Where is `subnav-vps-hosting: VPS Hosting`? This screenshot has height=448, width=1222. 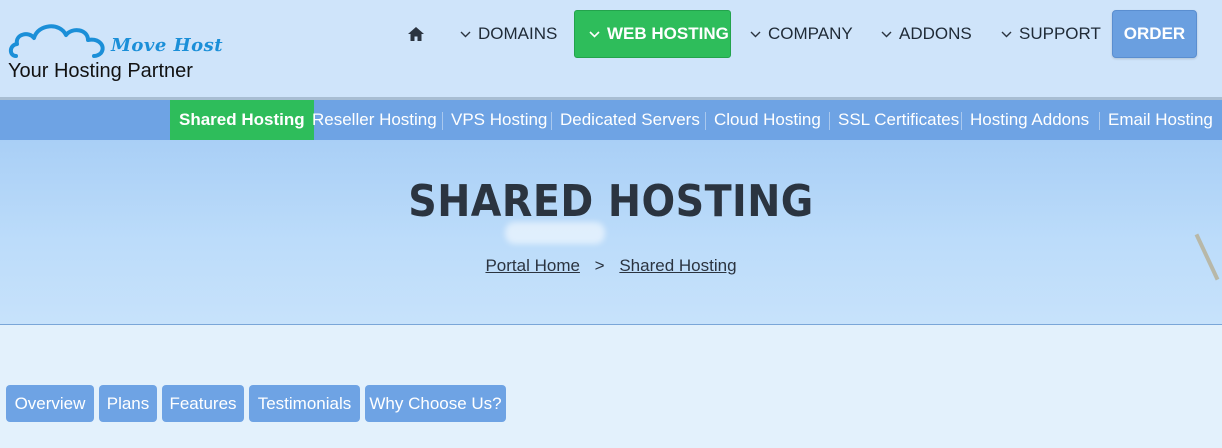
subnav-vps-hosting: VPS Hosting is located at coordinates (499, 120).